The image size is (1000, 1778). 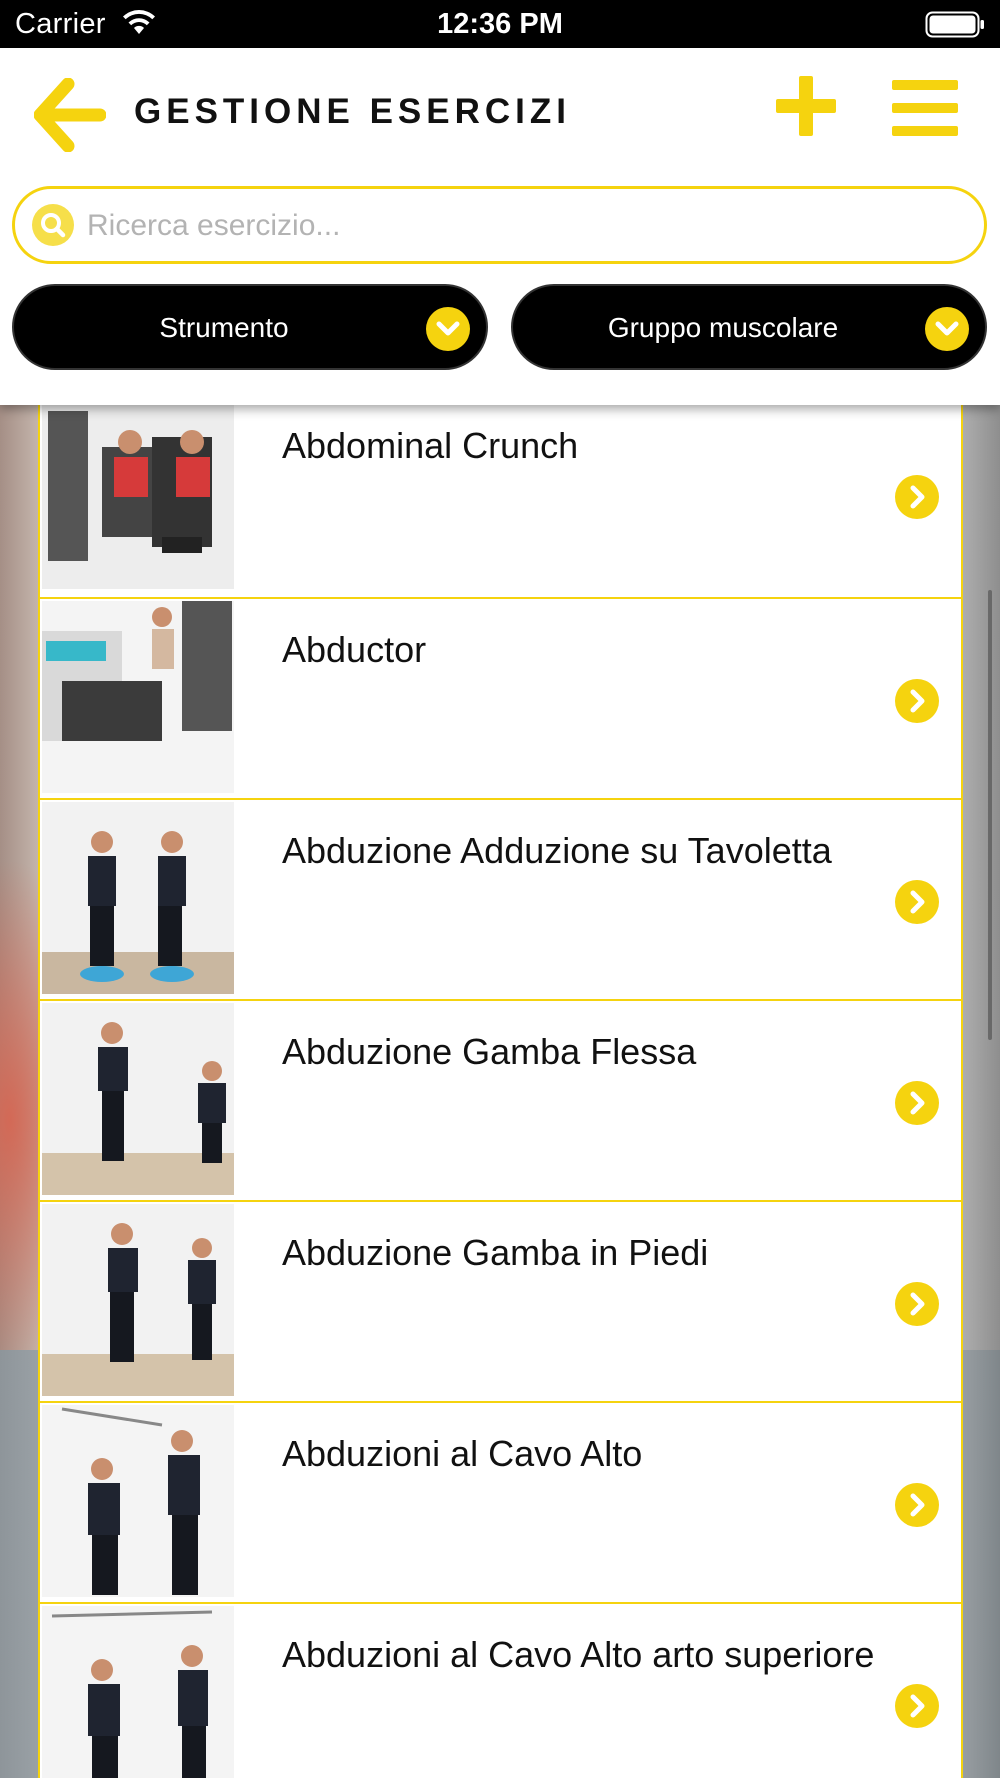 I want to click on status-time: 12:36 PM, so click(x=500, y=24).